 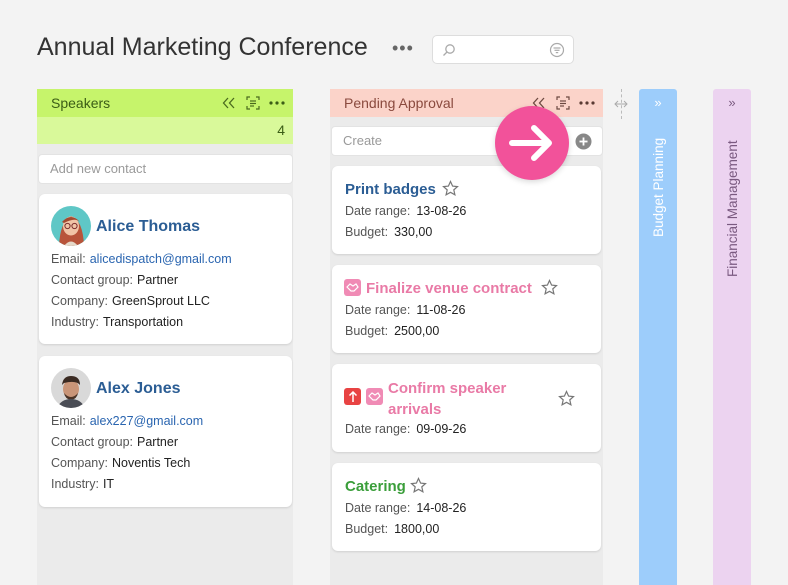 I want to click on task-title: Catering, so click(x=375, y=486).